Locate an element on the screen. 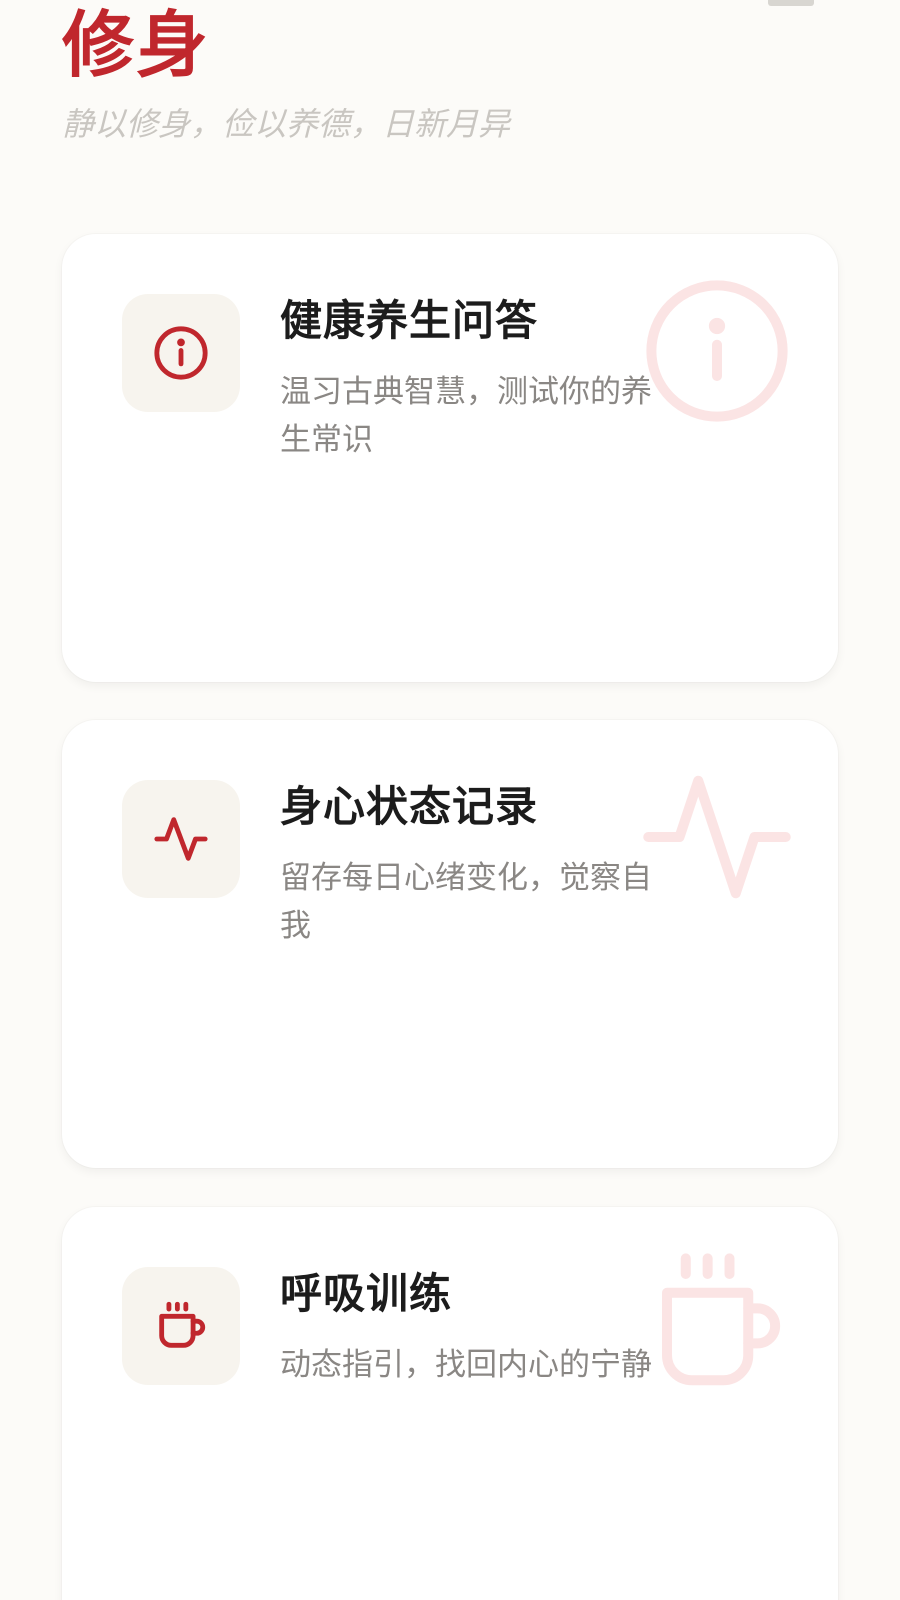  card-title: 呼吸训练 is located at coordinates (366, 1293).